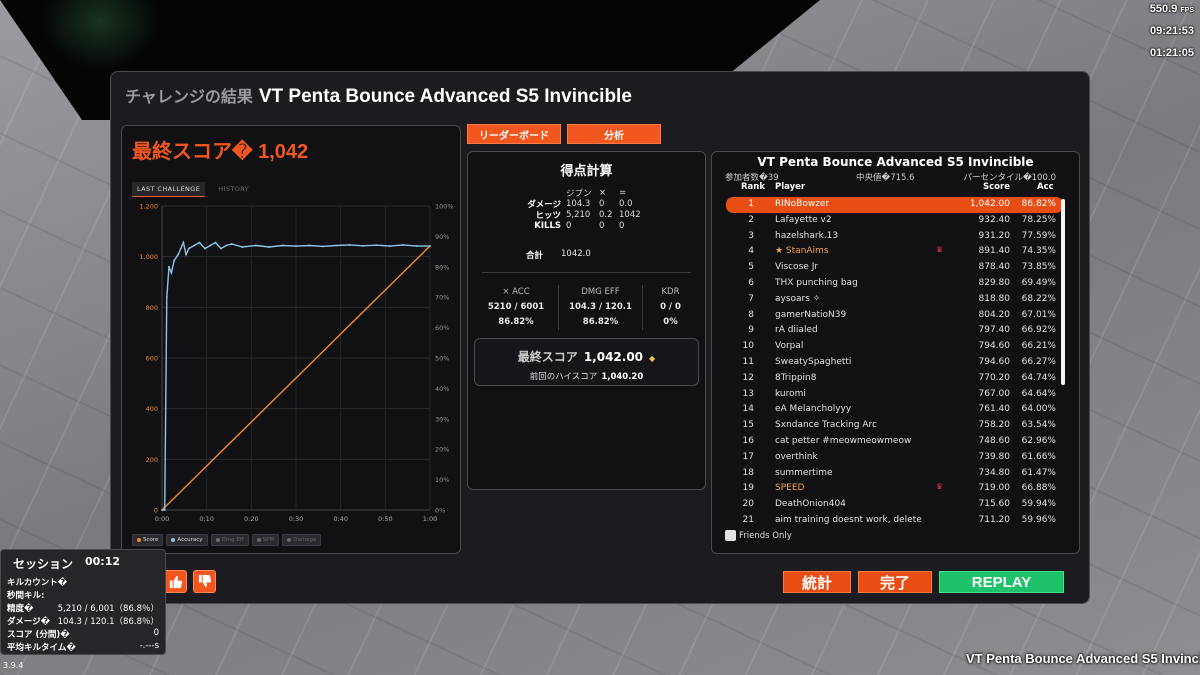 This screenshot has width=1200, height=675. Describe the element at coordinates (894, 505) in the screenshot. I see `leaderboard-row: 20 DeathOnion404 715.60 59.94%` at that location.